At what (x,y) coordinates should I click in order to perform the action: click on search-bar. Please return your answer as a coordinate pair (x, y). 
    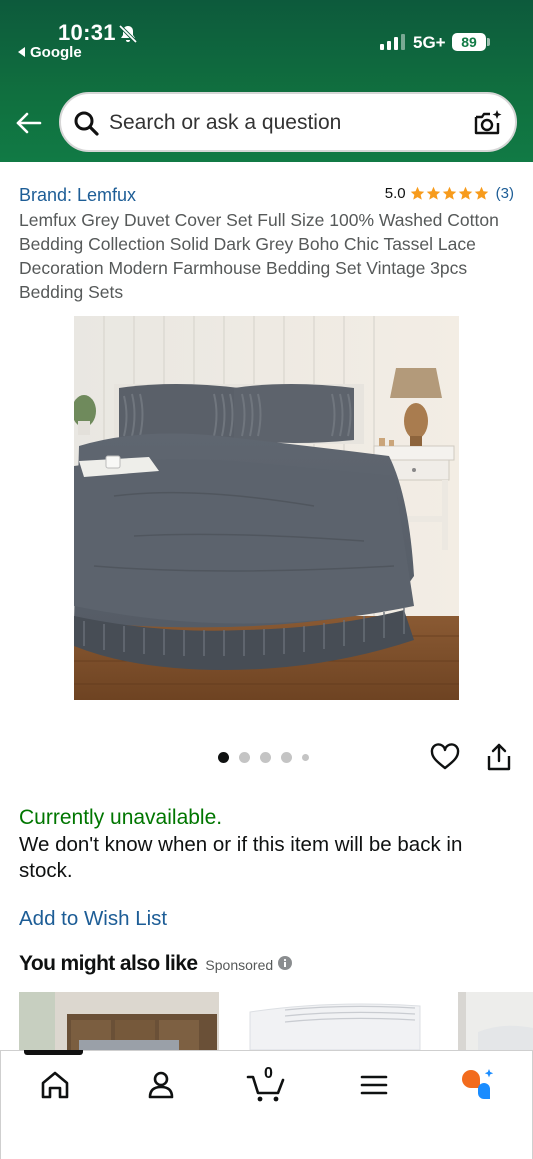
    Looking at the image, I should click on (288, 122).